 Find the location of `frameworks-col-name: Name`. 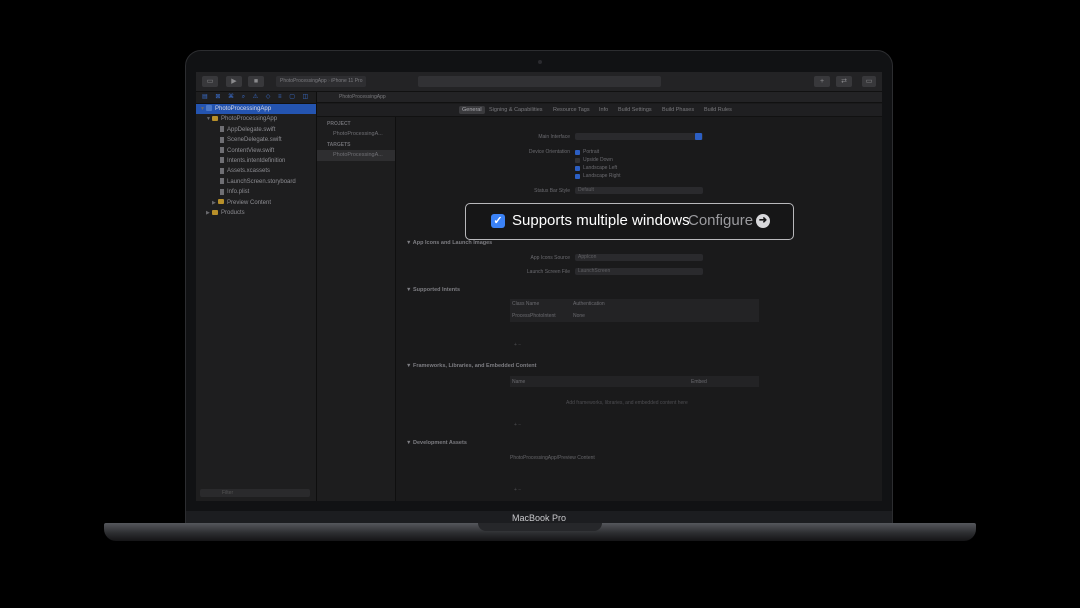

frameworks-col-name: Name is located at coordinates (519, 382).